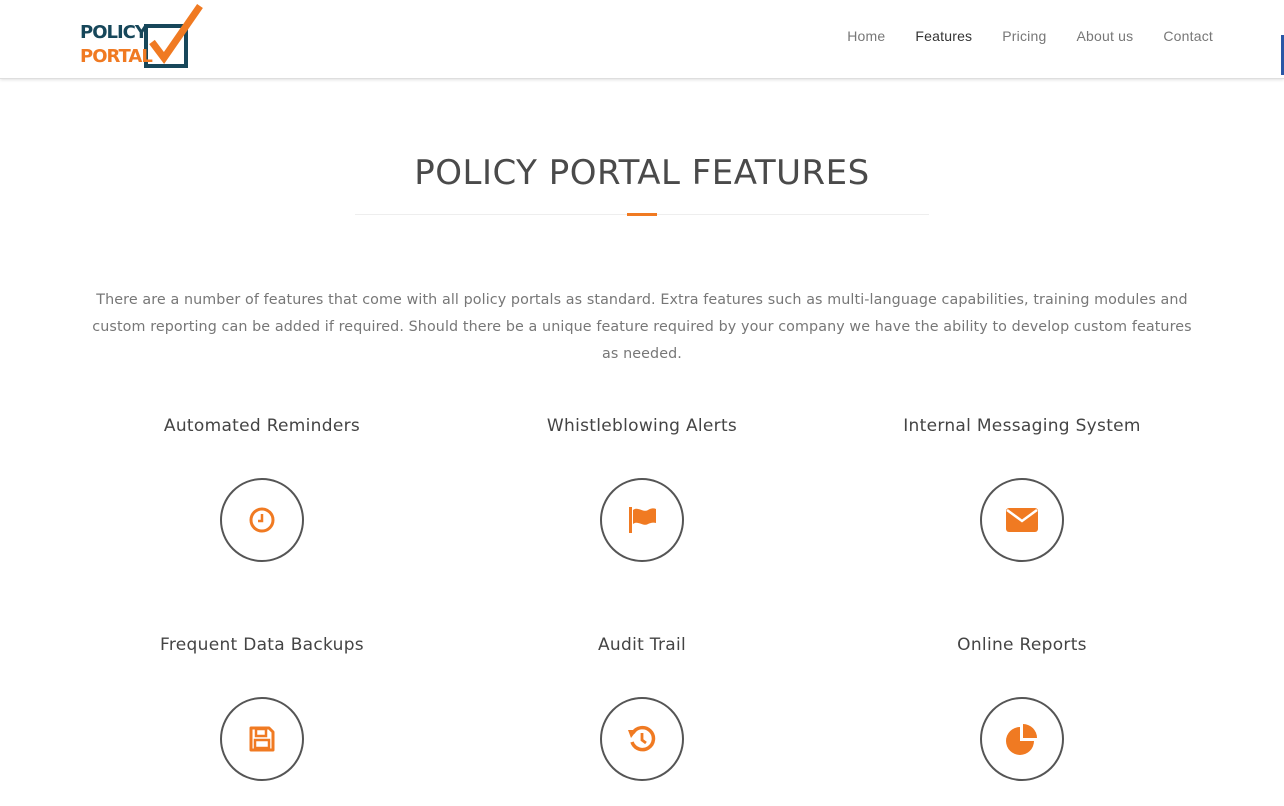 The width and height of the screenshot is (1284, 806). I want to click on feature-whistleblowing-alerts: Whistleblowing Alerts, so click(642, 488).